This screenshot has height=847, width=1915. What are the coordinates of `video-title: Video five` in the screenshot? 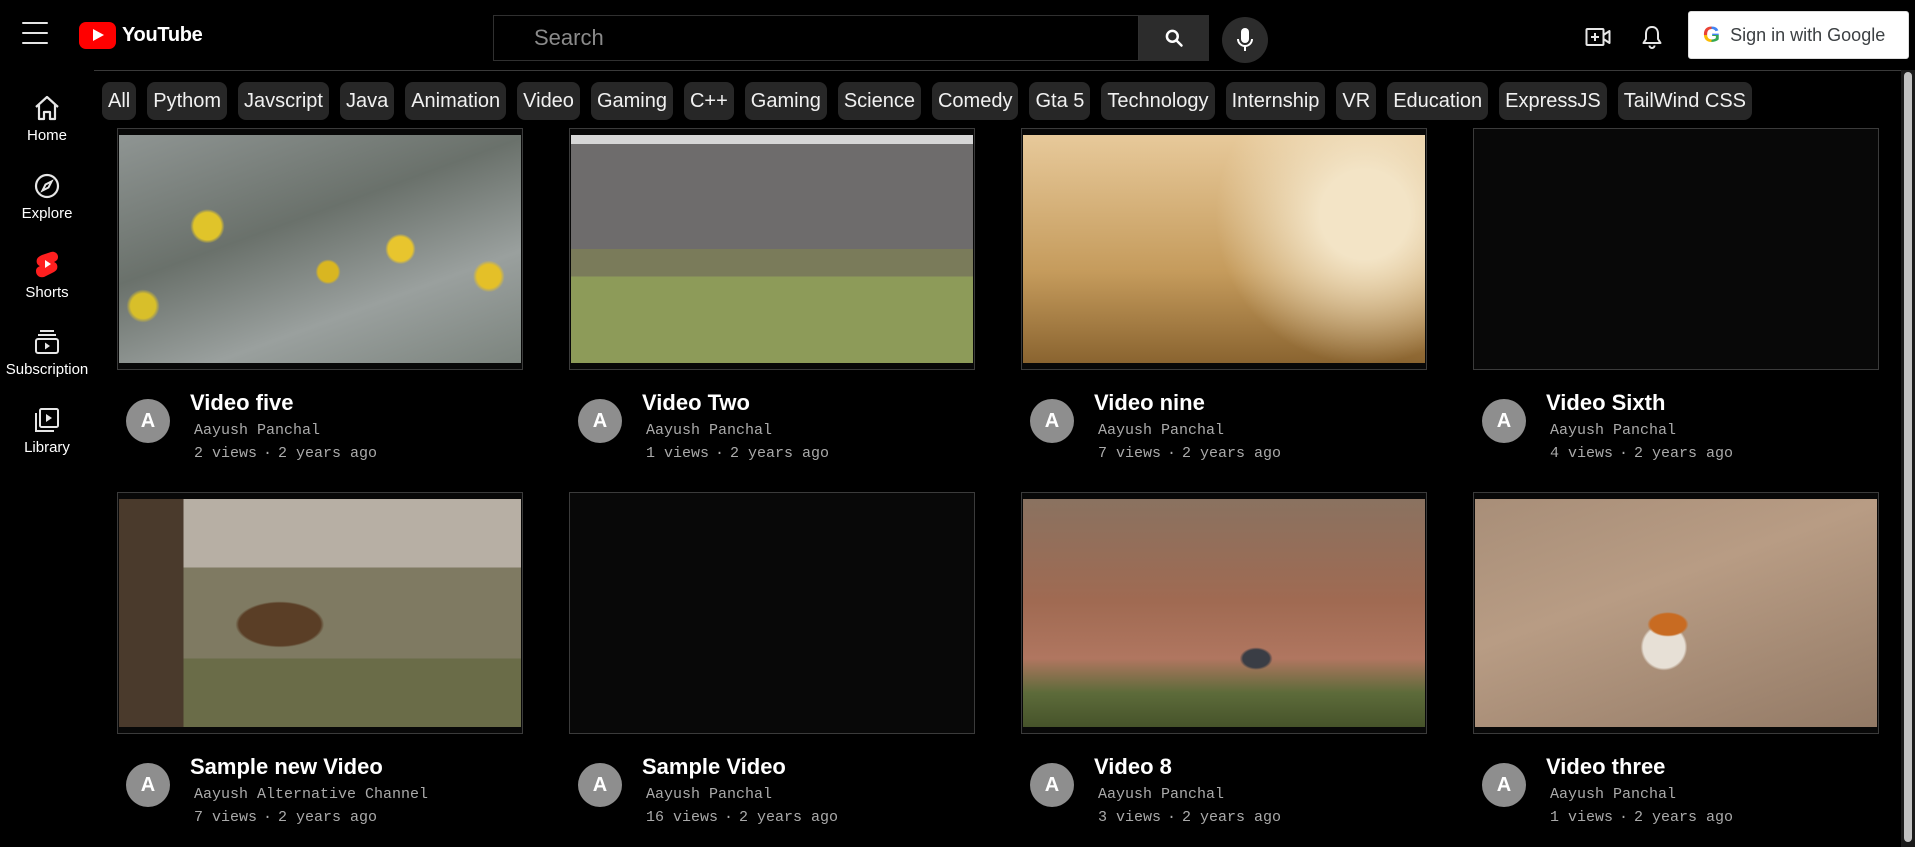 It's located at (242, 403).